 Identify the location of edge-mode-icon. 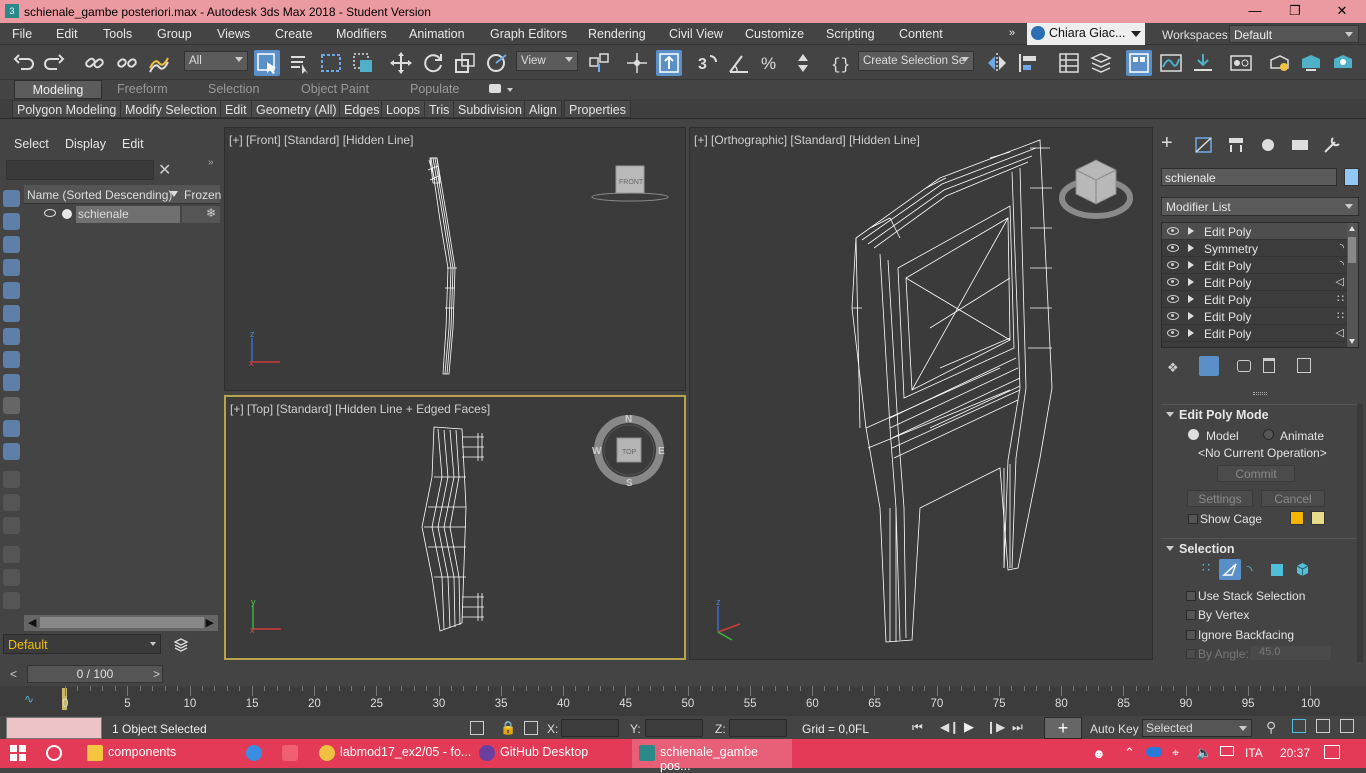
(1230, 569).